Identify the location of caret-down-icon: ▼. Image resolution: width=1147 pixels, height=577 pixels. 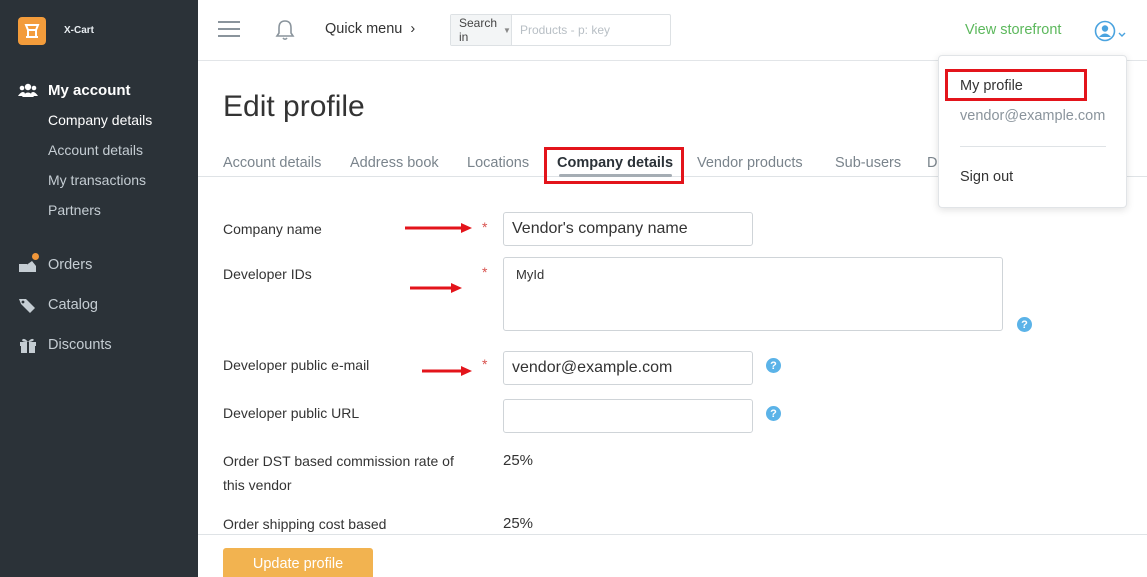
(507, 30).